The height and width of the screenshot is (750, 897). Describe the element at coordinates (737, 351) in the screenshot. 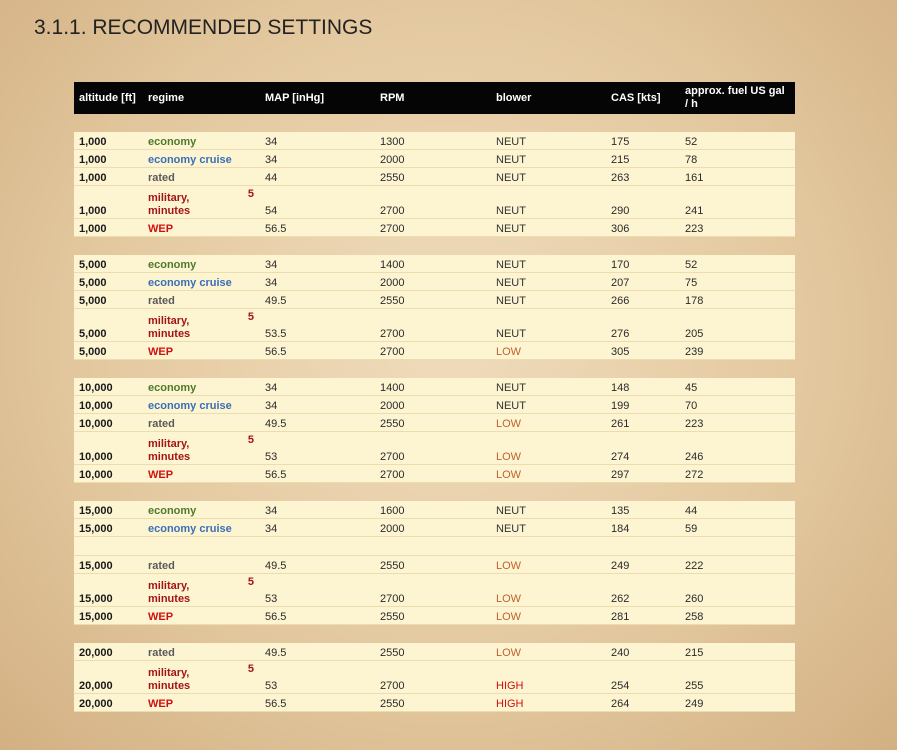

I see `fuel-cell: 239` at that location.